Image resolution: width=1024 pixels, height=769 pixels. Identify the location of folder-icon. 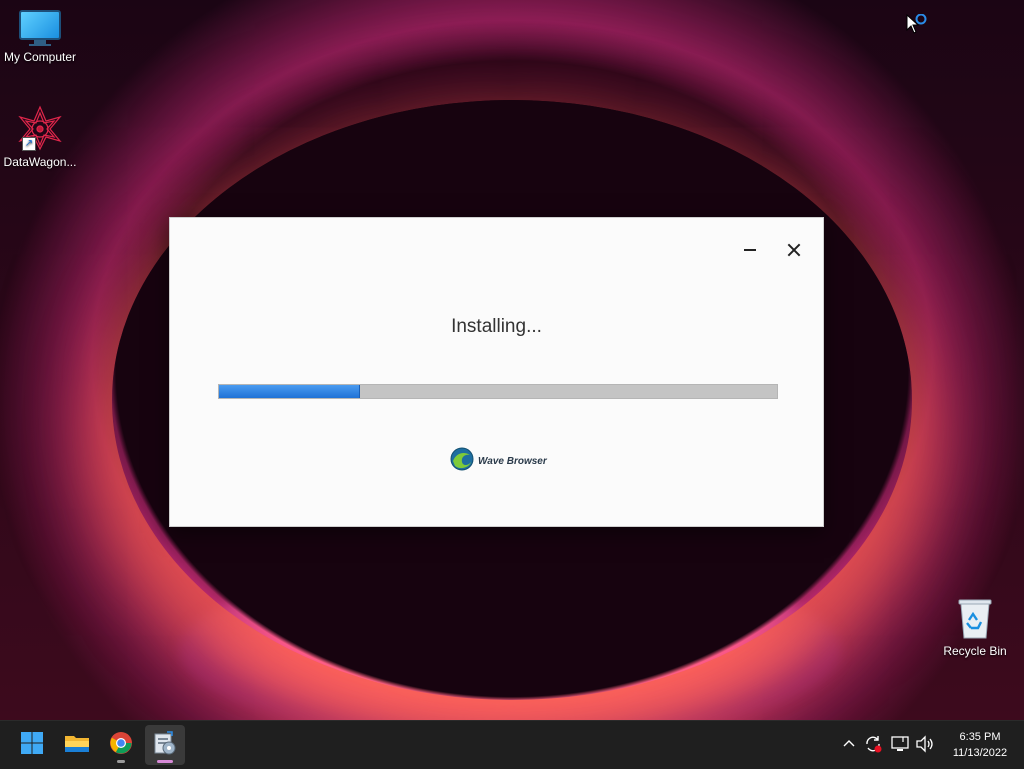
(77, 745).